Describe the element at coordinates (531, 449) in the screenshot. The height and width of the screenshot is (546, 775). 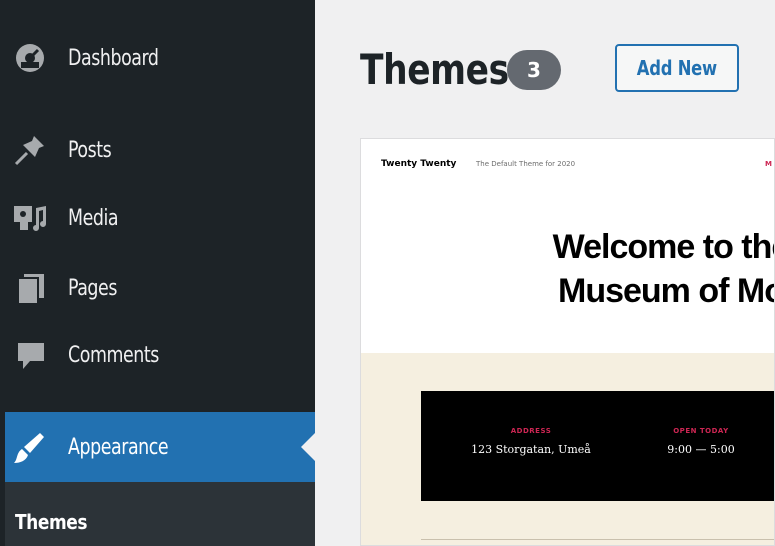
I see `address-value: 123 Storgatan, Umeå` at that location.